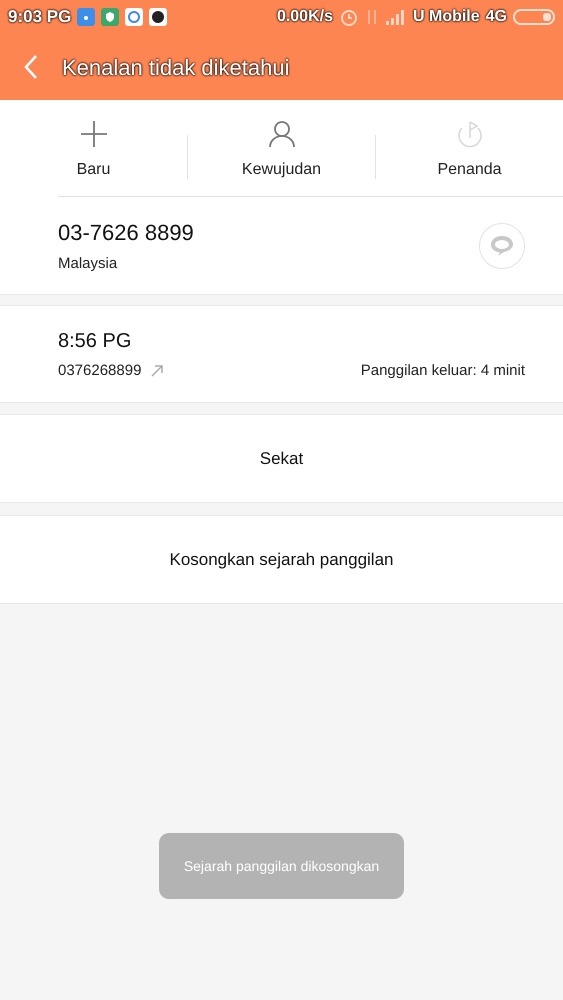 Image resolution: width=563 pixels, height=1000 pixels. What do you see at coordinates (348, 17) in the screenshot?
I see `alarm-icon` at bounding box center [348, 17].